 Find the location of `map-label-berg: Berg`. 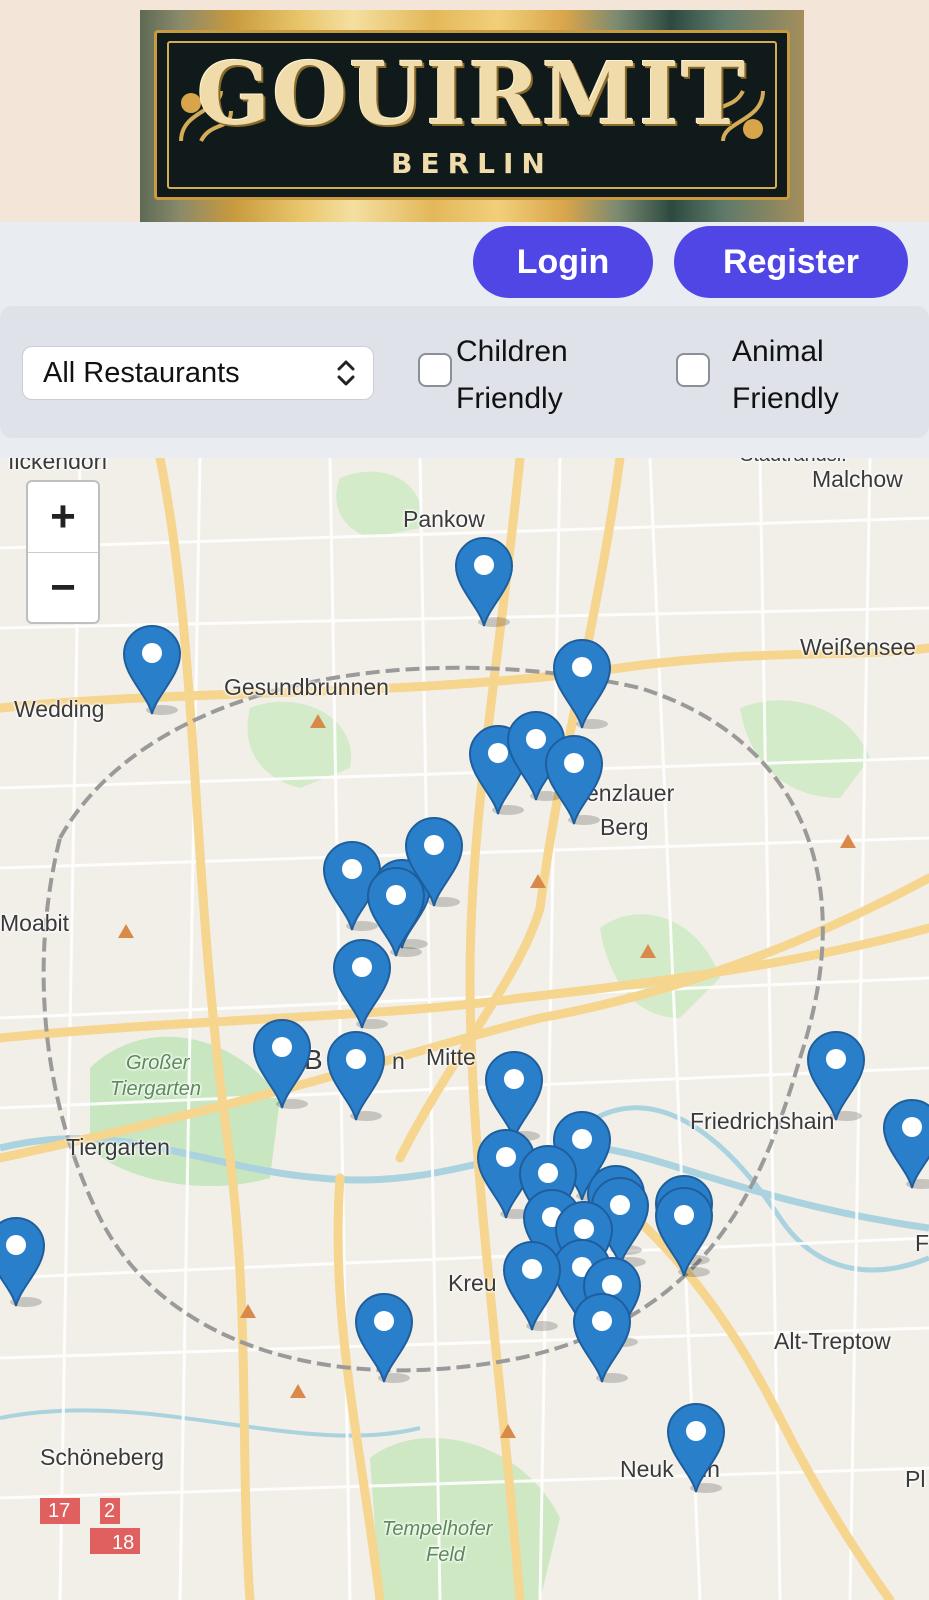

map-label-berg: Berg is located at coordinates (624, 827).